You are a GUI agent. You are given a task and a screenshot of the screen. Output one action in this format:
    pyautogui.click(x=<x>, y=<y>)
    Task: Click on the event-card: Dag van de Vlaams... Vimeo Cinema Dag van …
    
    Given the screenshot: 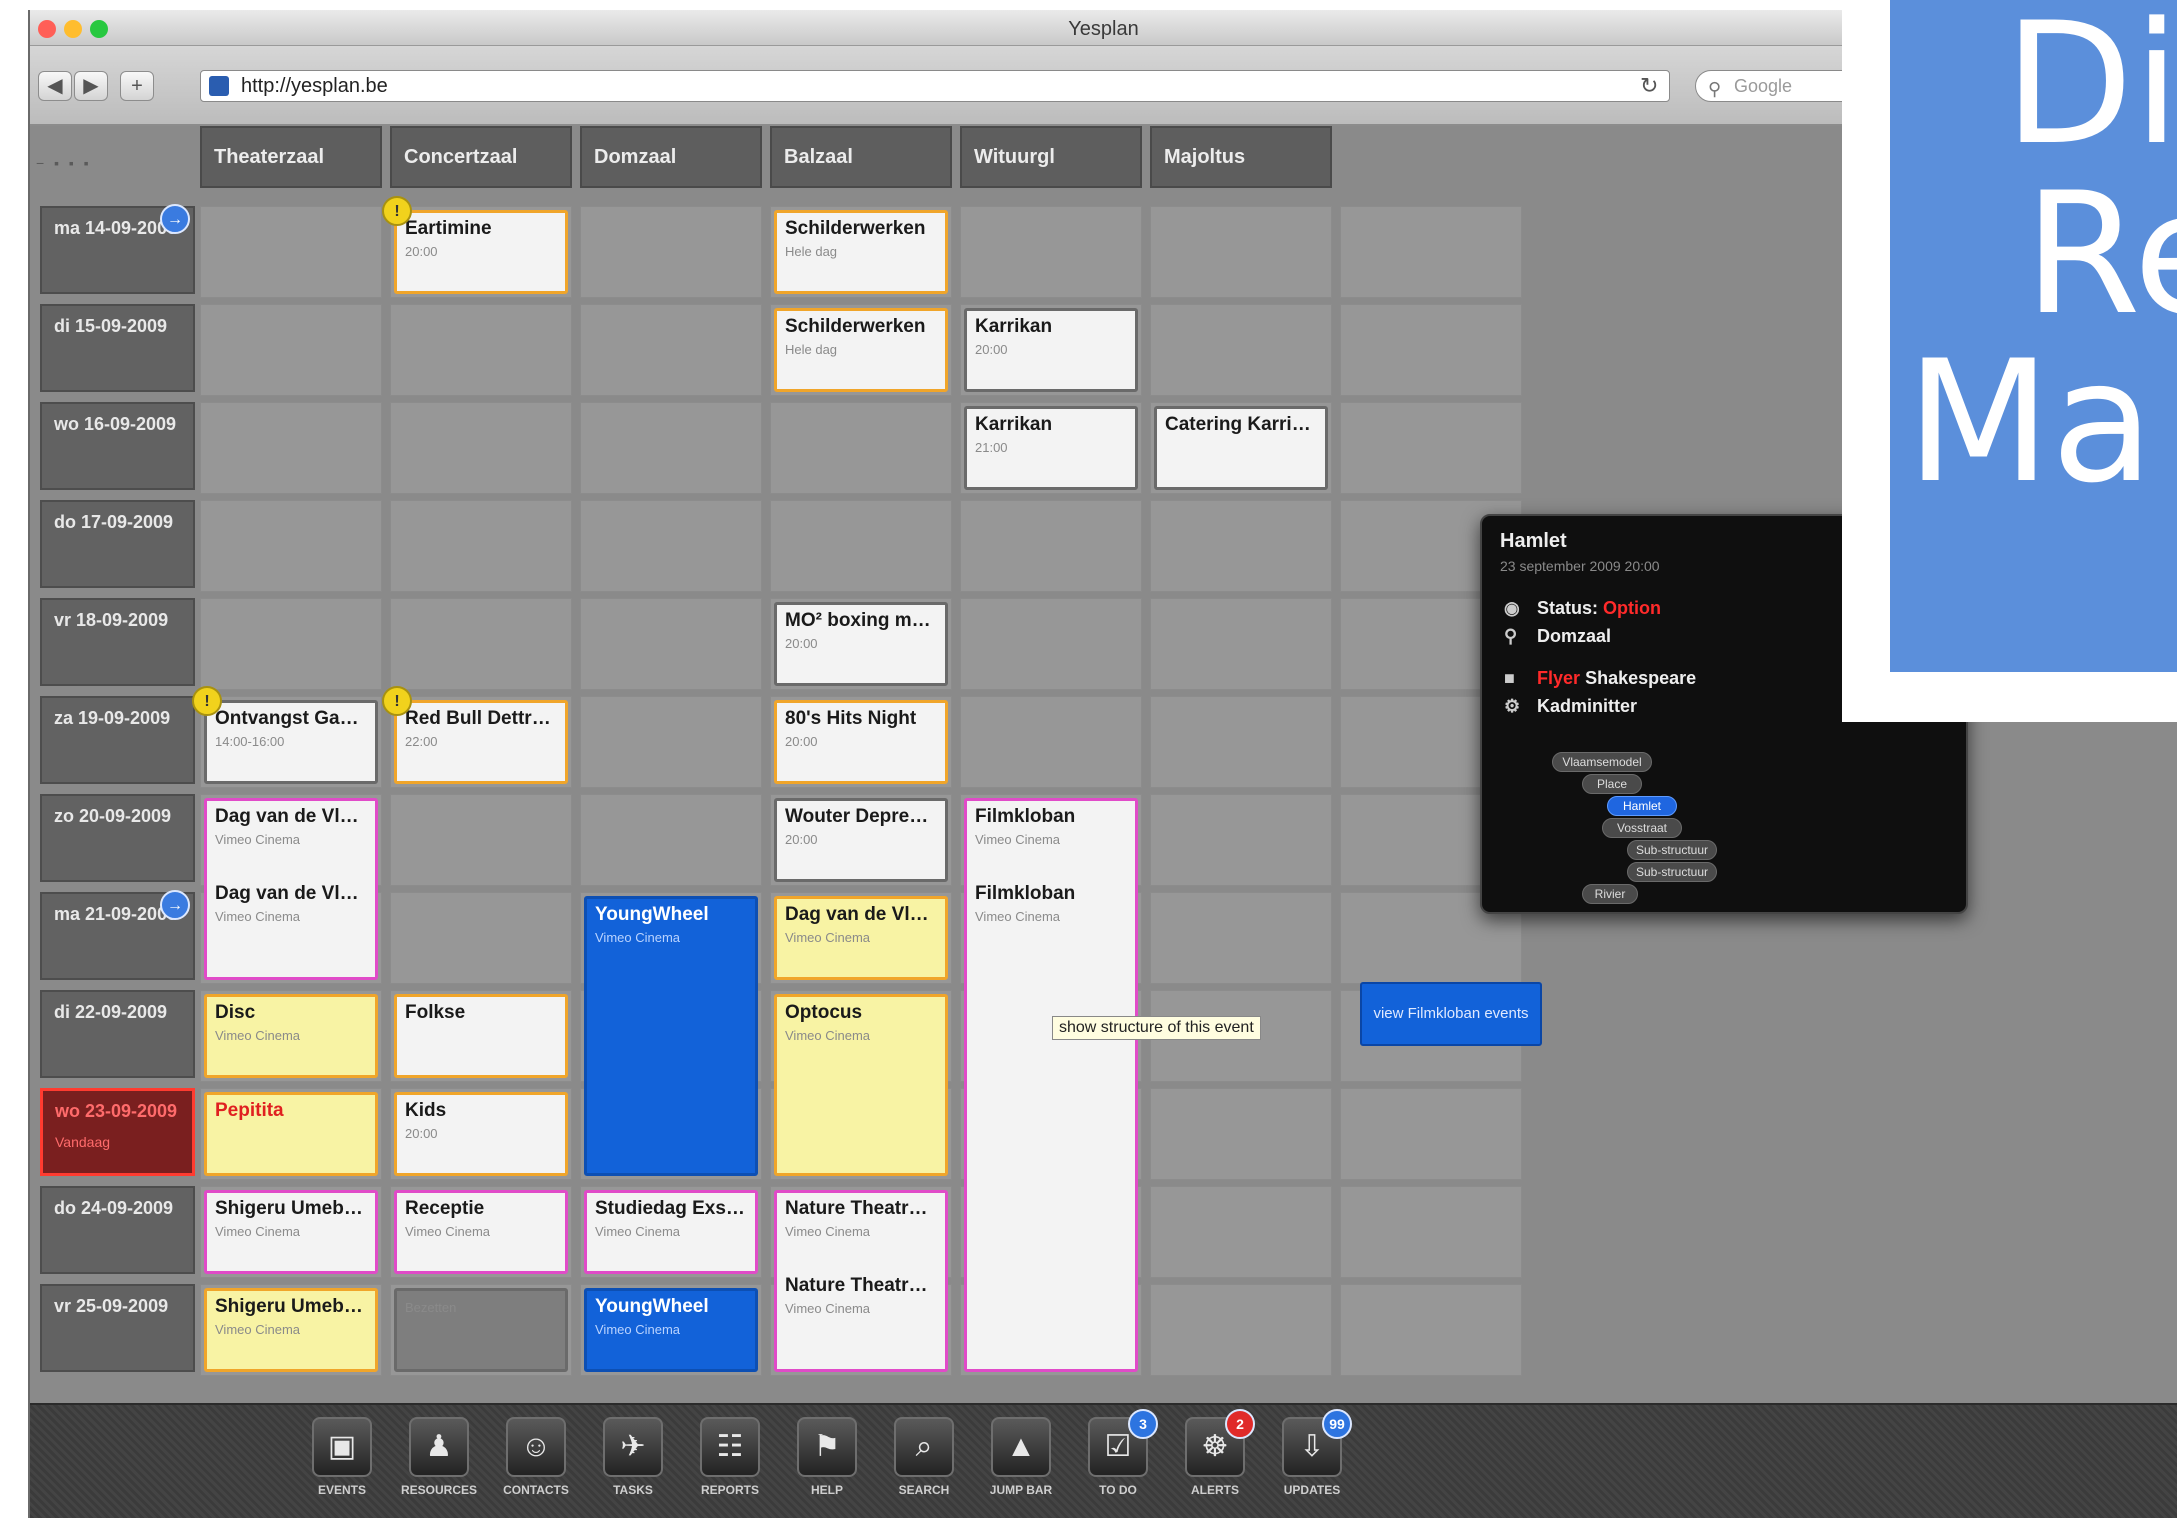 What is the action you would take?
    pyautogui.click(x=291, y=889)
    